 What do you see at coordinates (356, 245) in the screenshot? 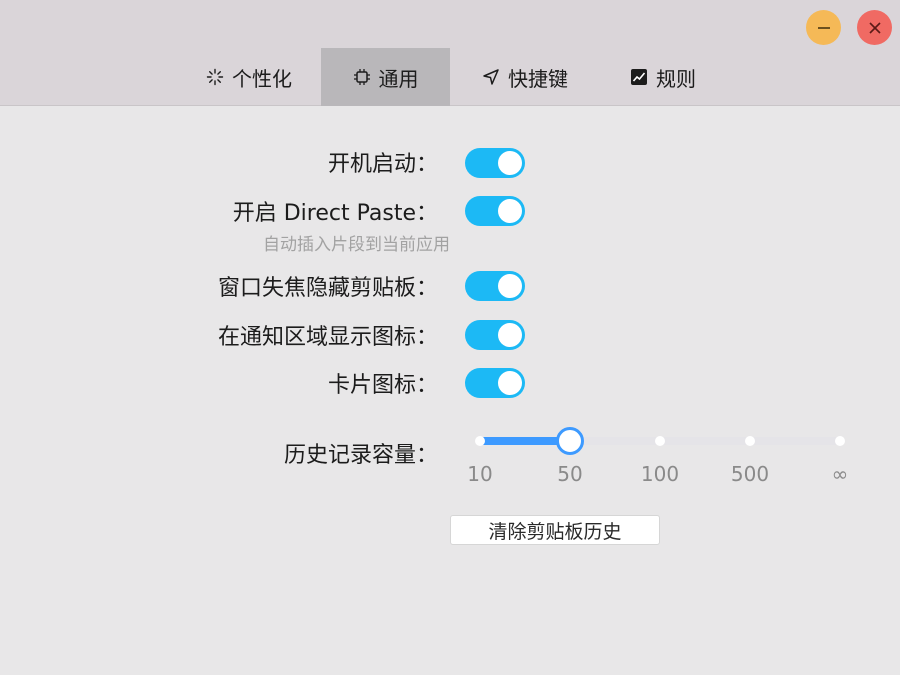
I see `direct-paste-description: 自动插入片段到当前应用` at bounding box center [356, 245].